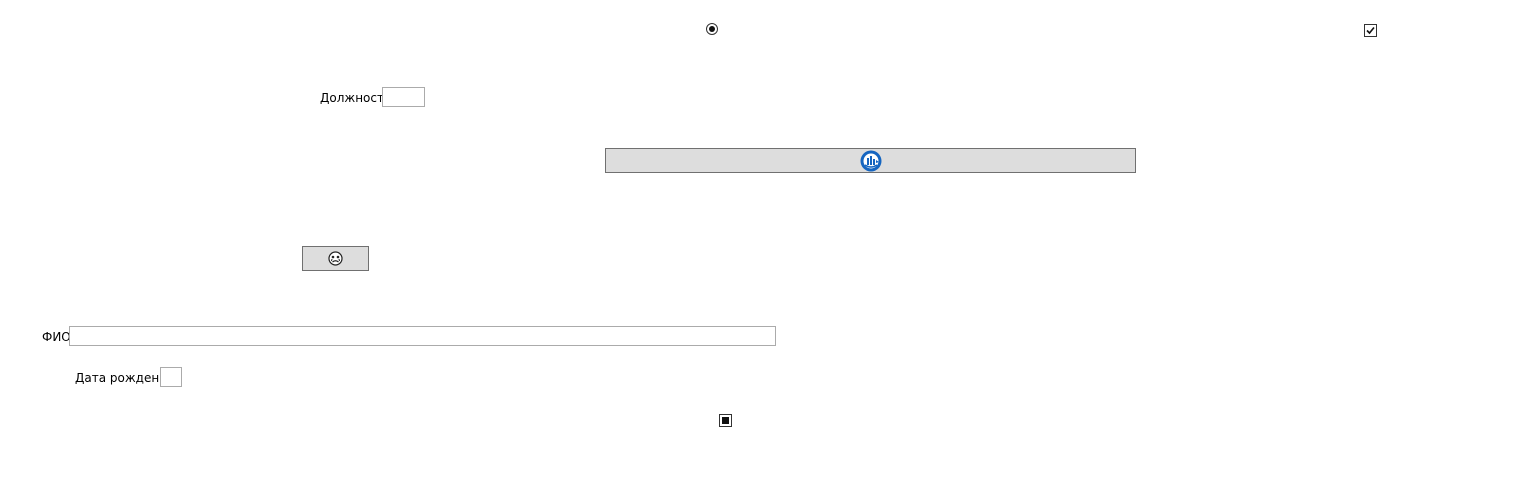 The height and width of the screenshot is (481, 1513). What do you see at coordinates (422, 336) in the screenshot?
I see `fio-input` at bounding box center [422, 336].